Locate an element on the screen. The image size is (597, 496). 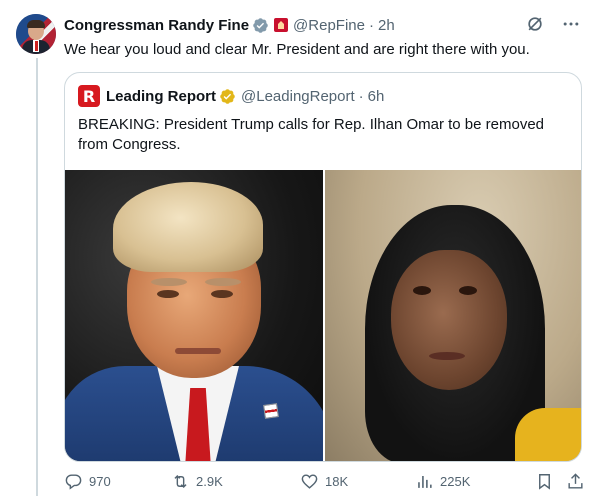
retweet-button: 2.9K is located at coordinates (197, 481).